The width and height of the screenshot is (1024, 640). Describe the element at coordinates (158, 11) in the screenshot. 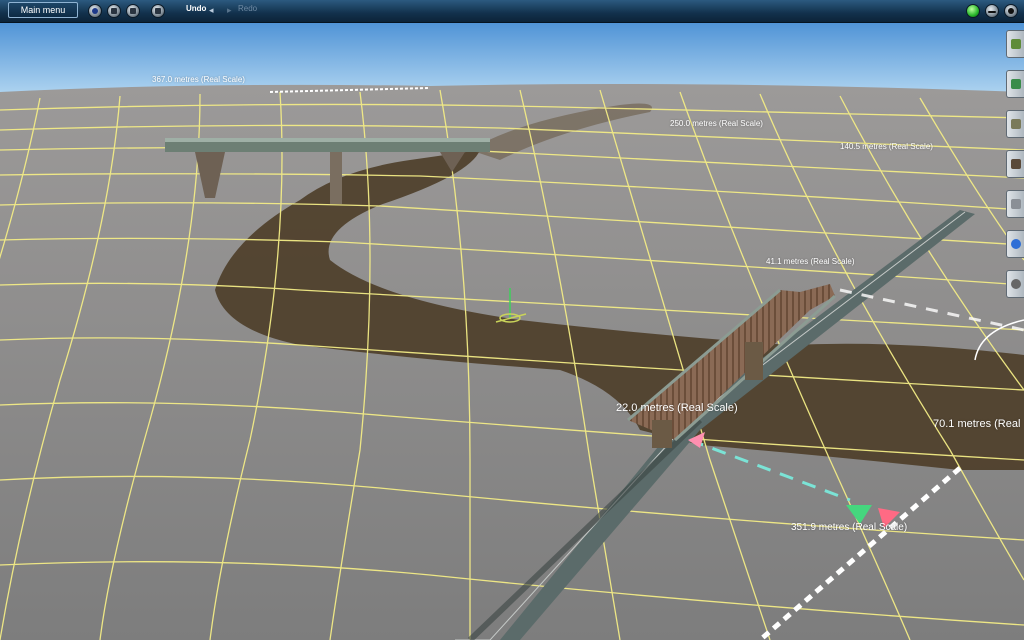

I see `delete-icon` at that location.